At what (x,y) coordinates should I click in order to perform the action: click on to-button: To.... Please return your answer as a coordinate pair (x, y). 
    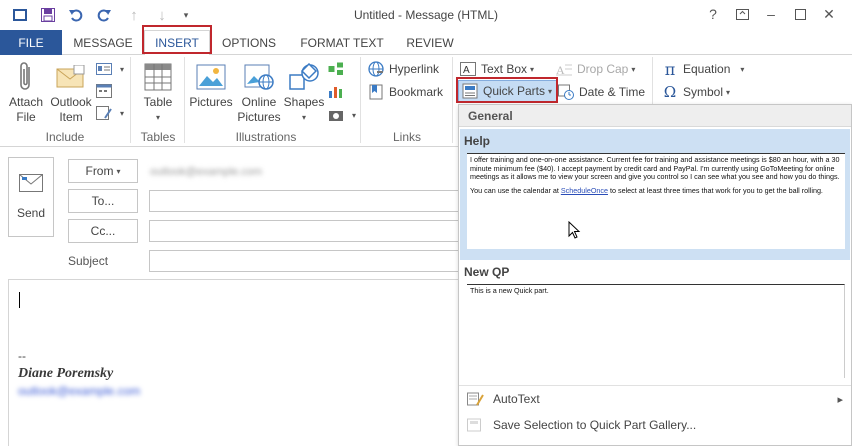
    Looking at the image, I should click on (103, 201).